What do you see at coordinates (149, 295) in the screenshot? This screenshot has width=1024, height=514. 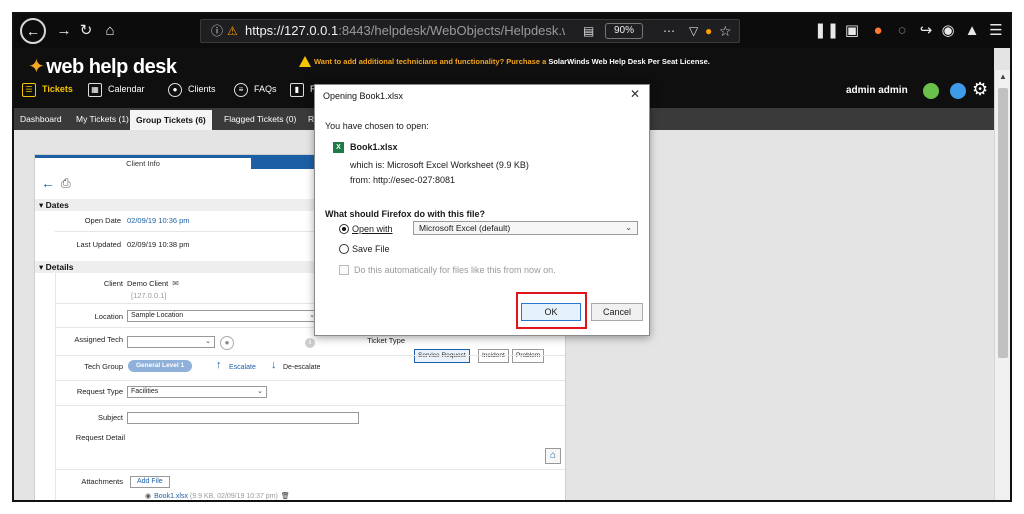 I see `client-ip: [127.0.0.1]` at bounding box center [149, 295].